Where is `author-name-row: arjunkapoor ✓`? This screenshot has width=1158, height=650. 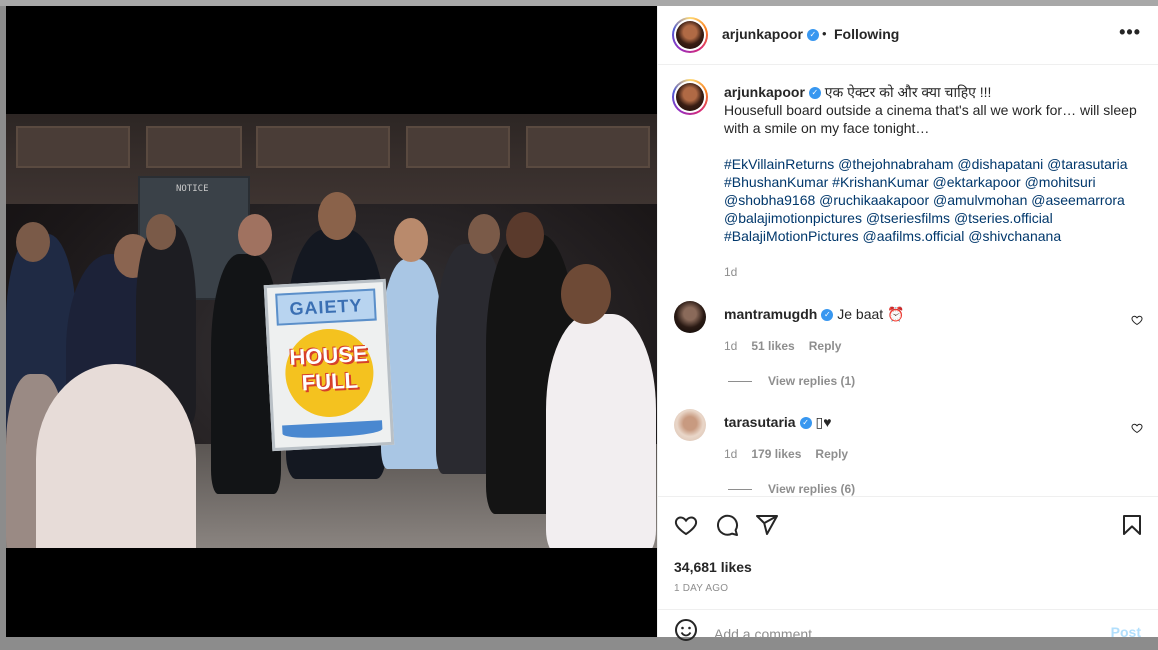
author-name-row: arjunkapoor ✓ is located at coordinates (770, 35).